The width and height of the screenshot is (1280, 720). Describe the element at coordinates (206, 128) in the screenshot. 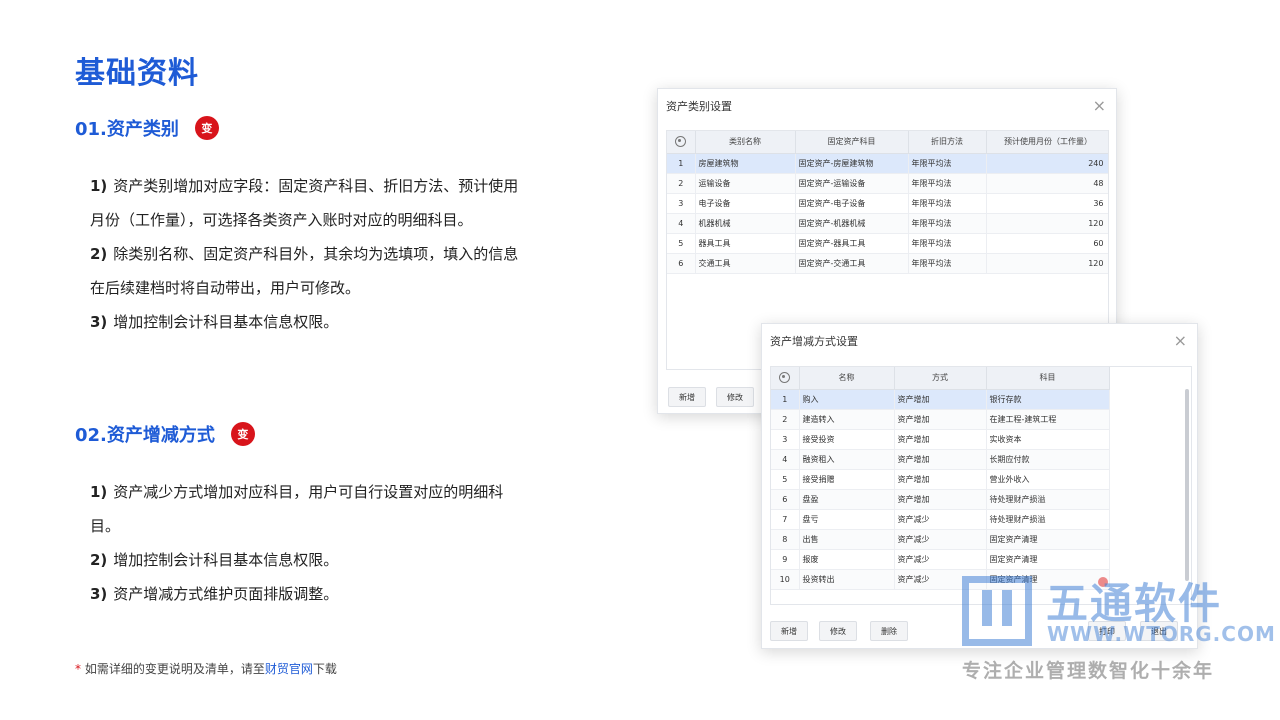

I see `change-badge: 变` at that location.